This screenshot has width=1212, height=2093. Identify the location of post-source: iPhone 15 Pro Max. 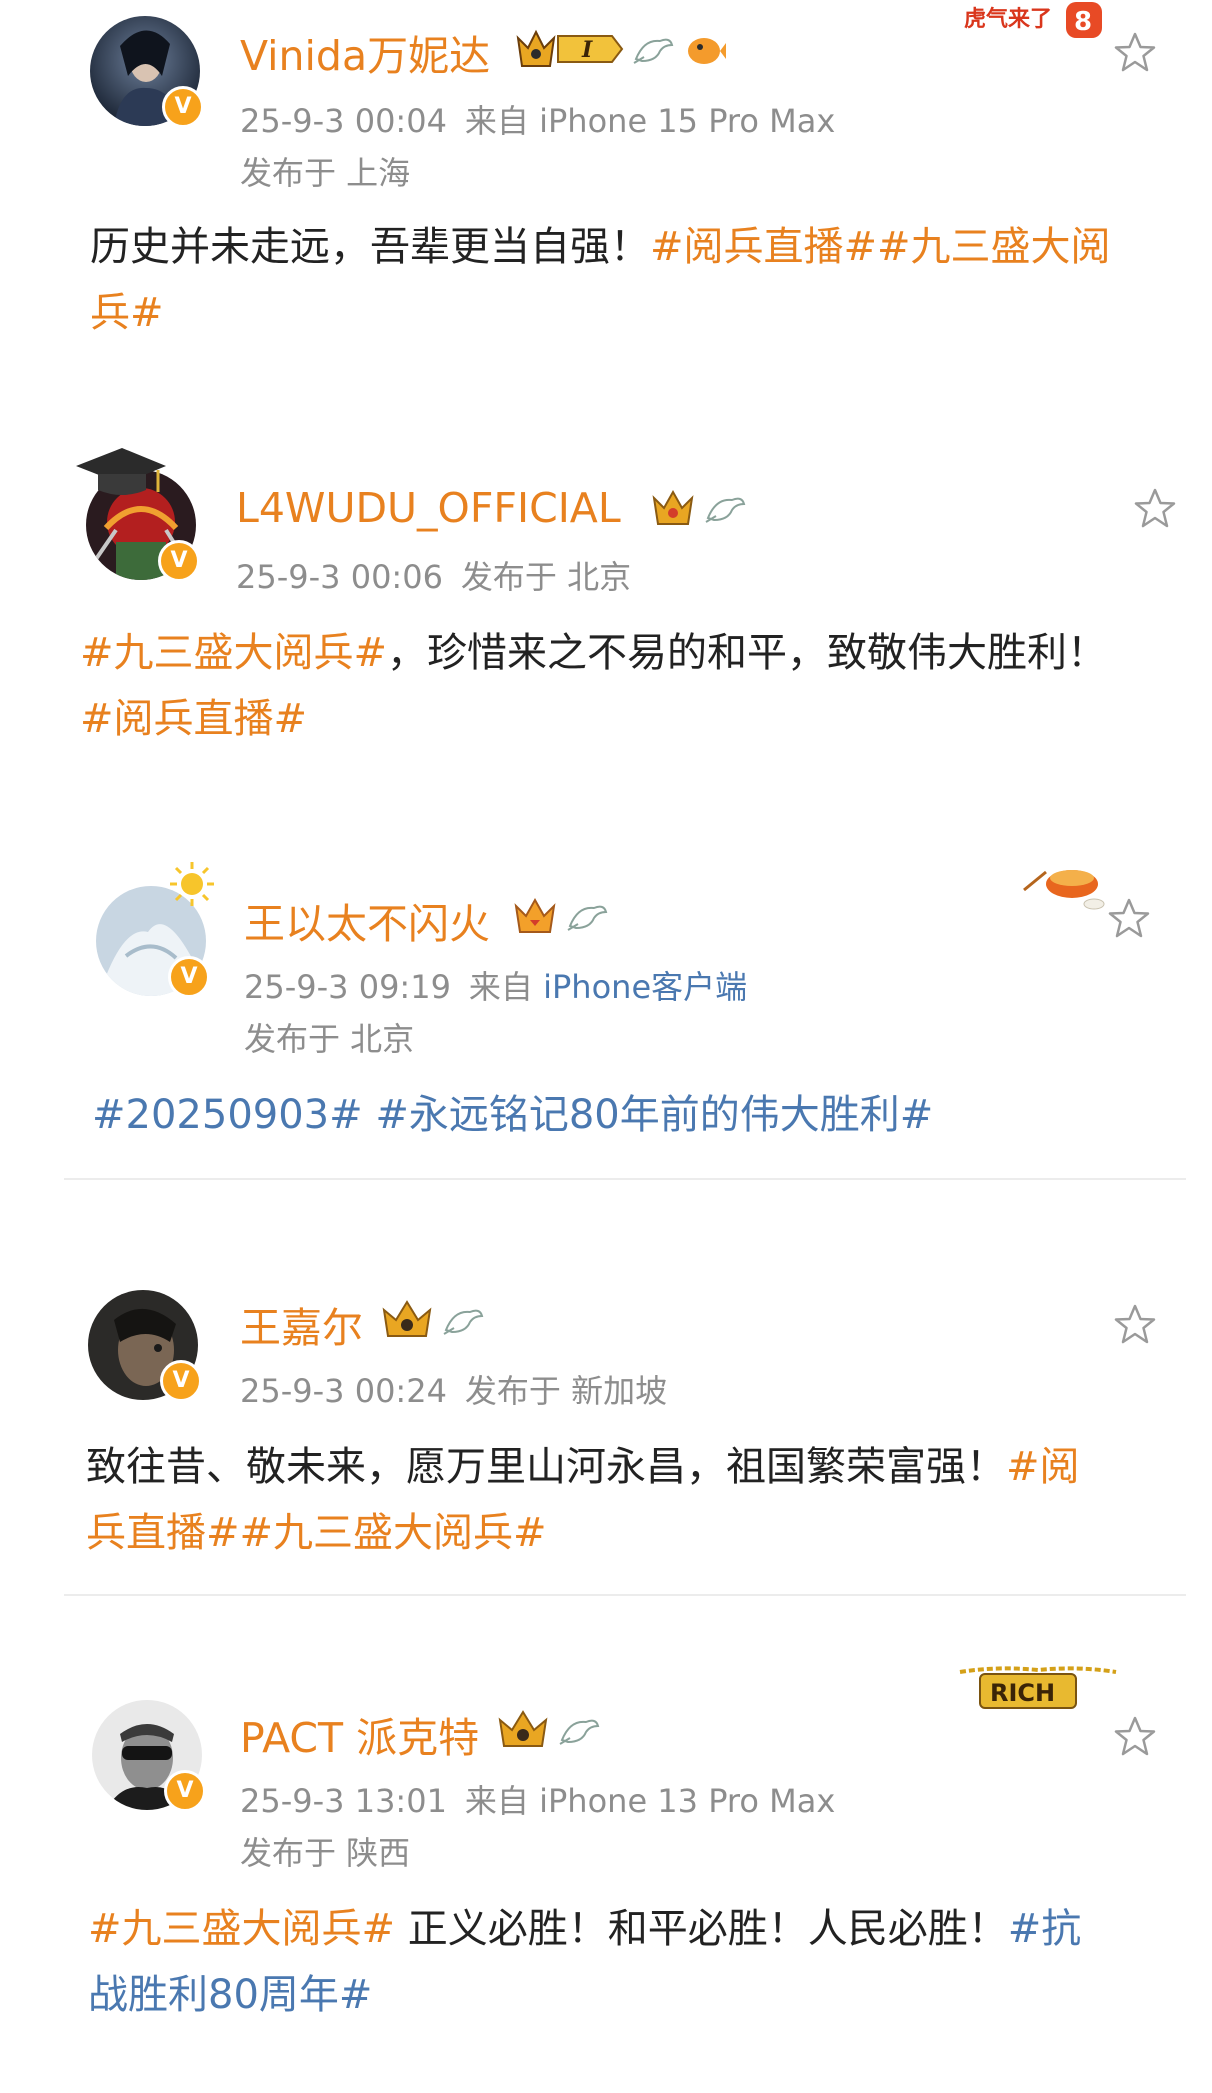
(687, 121).